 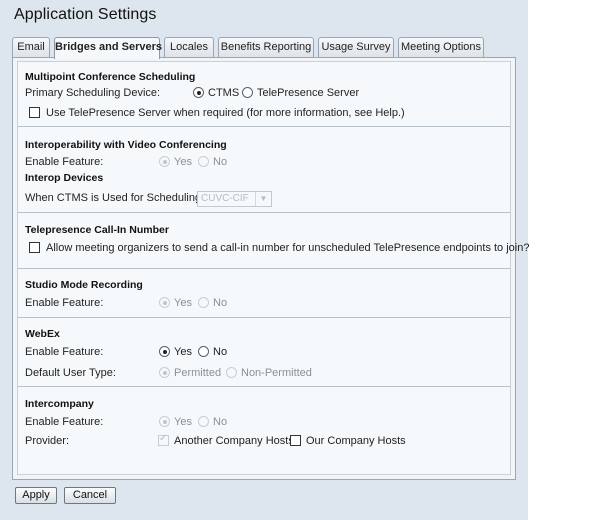 What do you see at coordinates (276, 373) in the screenshot?
I see `non-permitted-label: Non-Permitted` at bounding box center [276, 373].